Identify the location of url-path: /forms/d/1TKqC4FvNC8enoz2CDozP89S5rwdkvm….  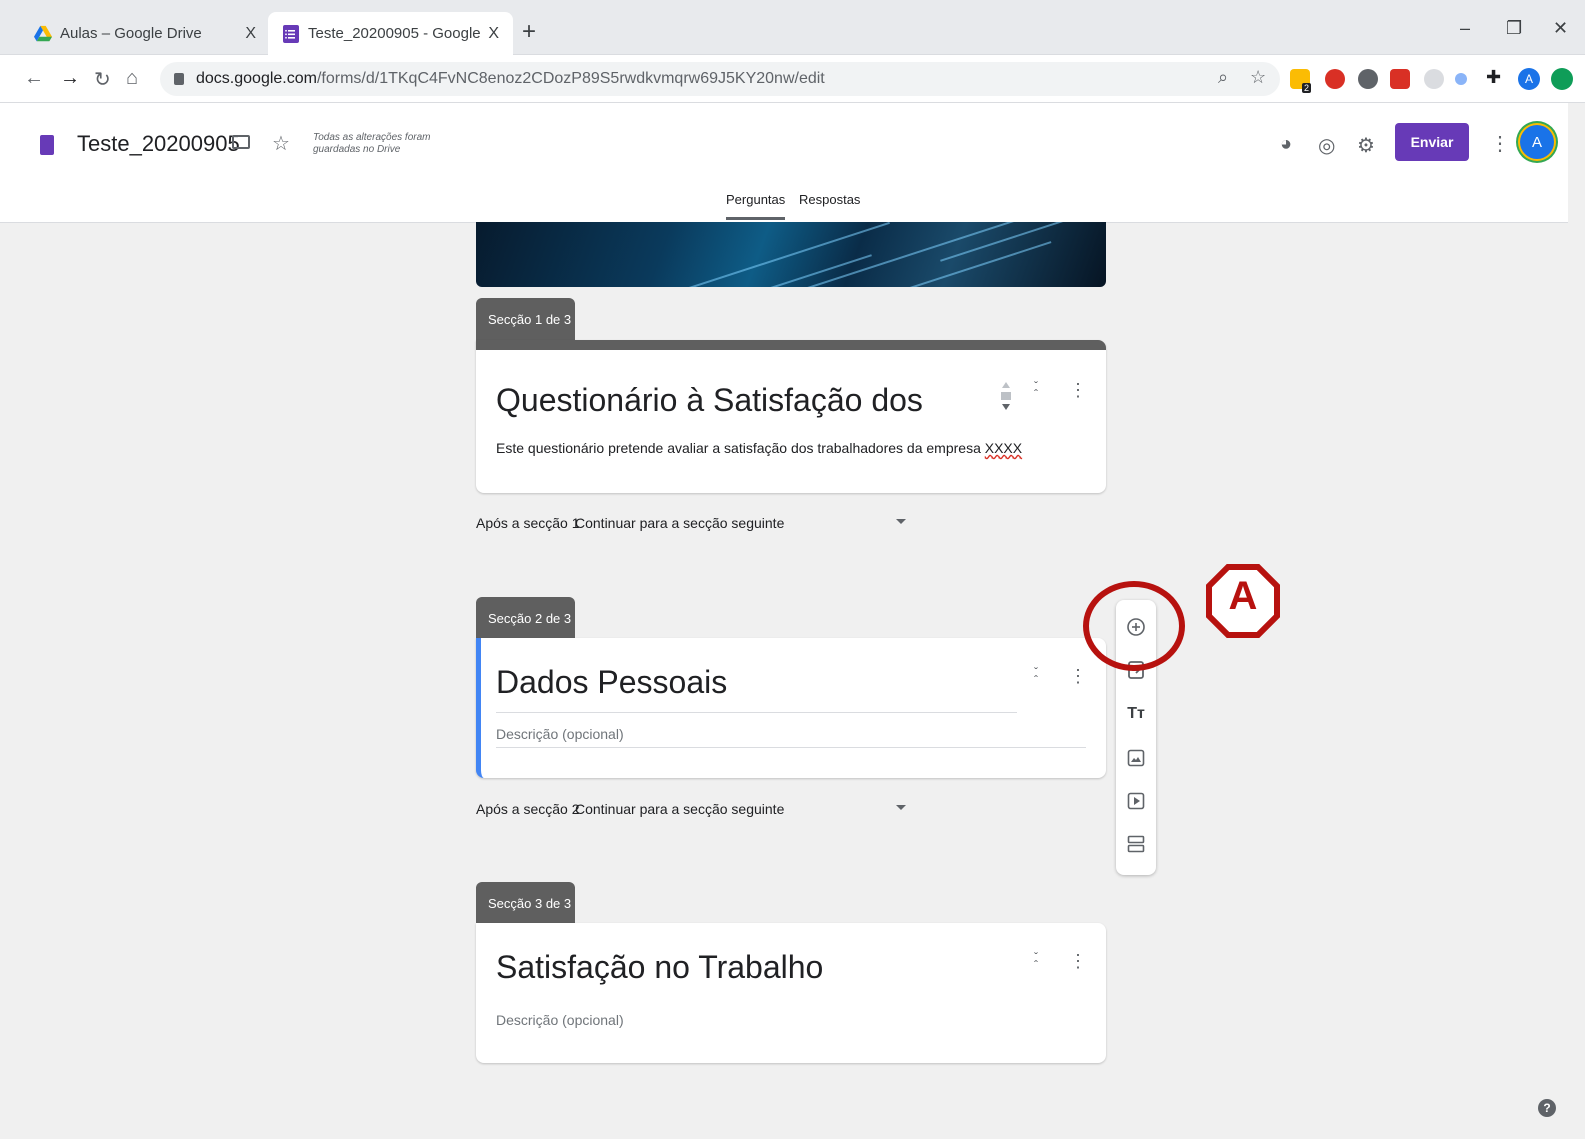
(570, 78).